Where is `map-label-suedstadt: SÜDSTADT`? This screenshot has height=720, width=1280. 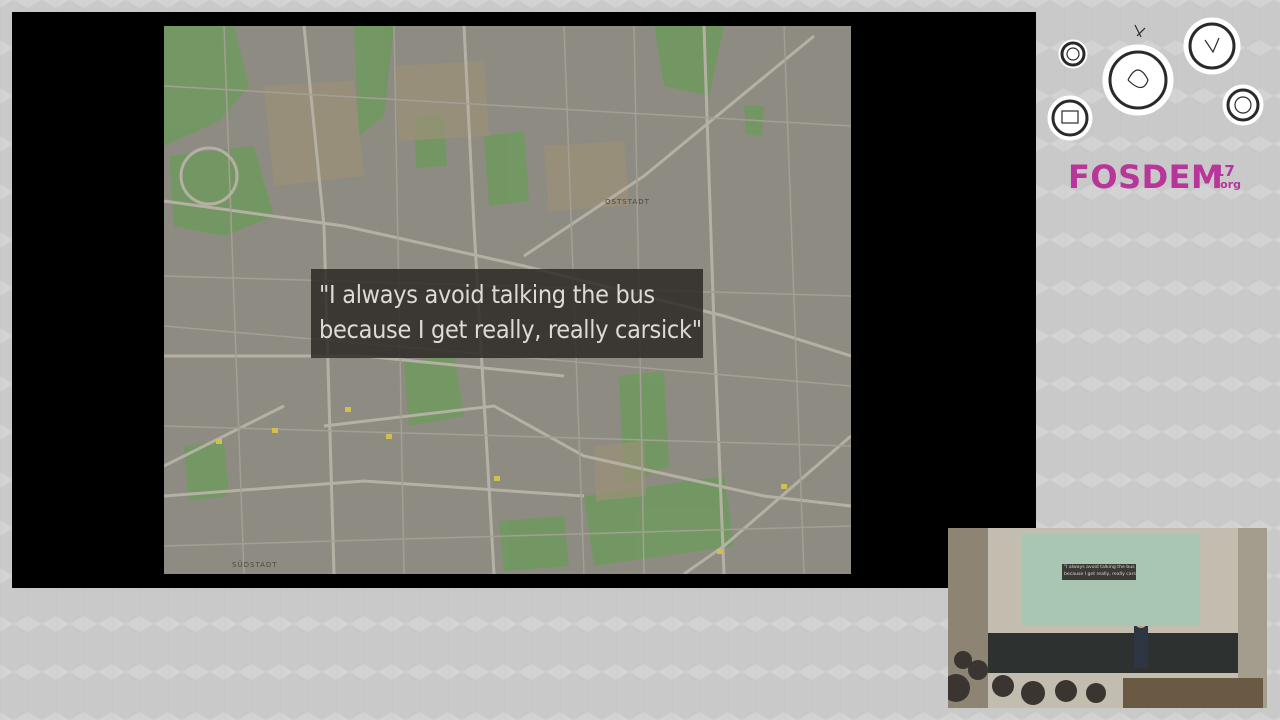 map-label-suedstadt: SÜDSTADT is located at coordinates (255, 565).